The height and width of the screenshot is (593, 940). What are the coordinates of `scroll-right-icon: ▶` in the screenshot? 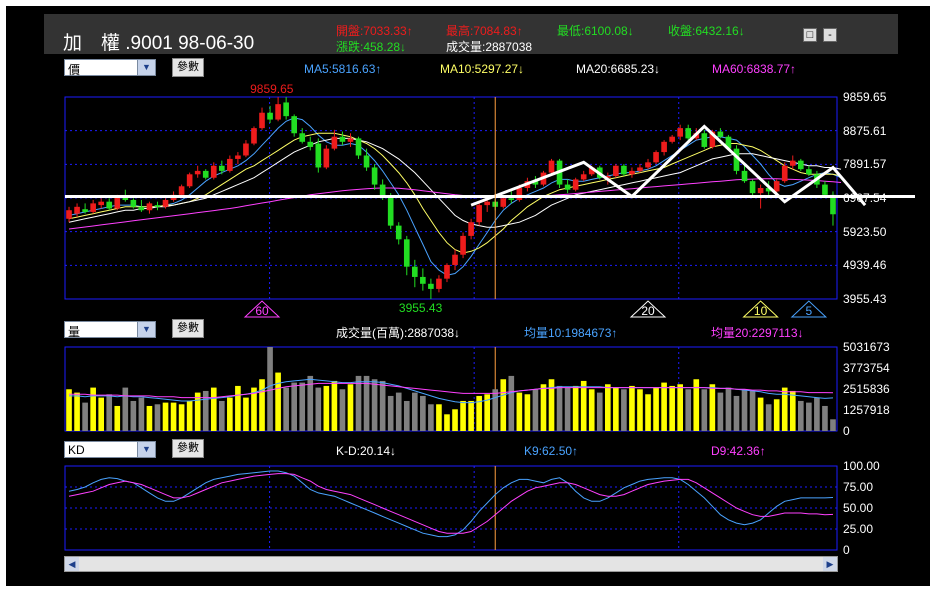 It's located at (830, 564).